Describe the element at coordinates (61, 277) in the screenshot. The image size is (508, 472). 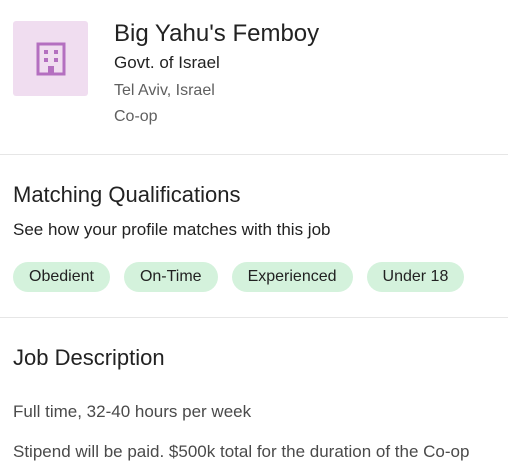
I see `qualification-chip-obedient: Obedient` at that location.